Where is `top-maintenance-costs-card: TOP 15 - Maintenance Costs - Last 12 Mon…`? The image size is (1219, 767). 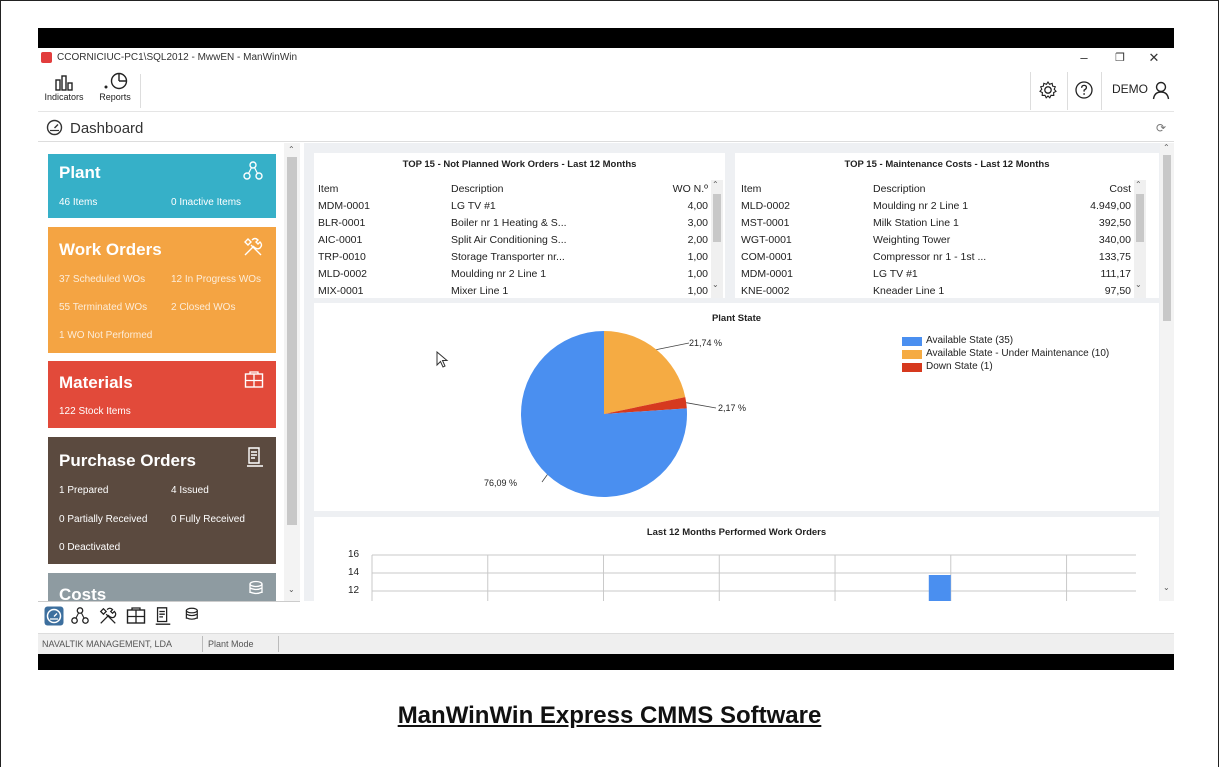
top-maintenance-costs-card: TOP 15 - Maintenance Costs - Last 12 Mon… is located at coordinates (947, 225).